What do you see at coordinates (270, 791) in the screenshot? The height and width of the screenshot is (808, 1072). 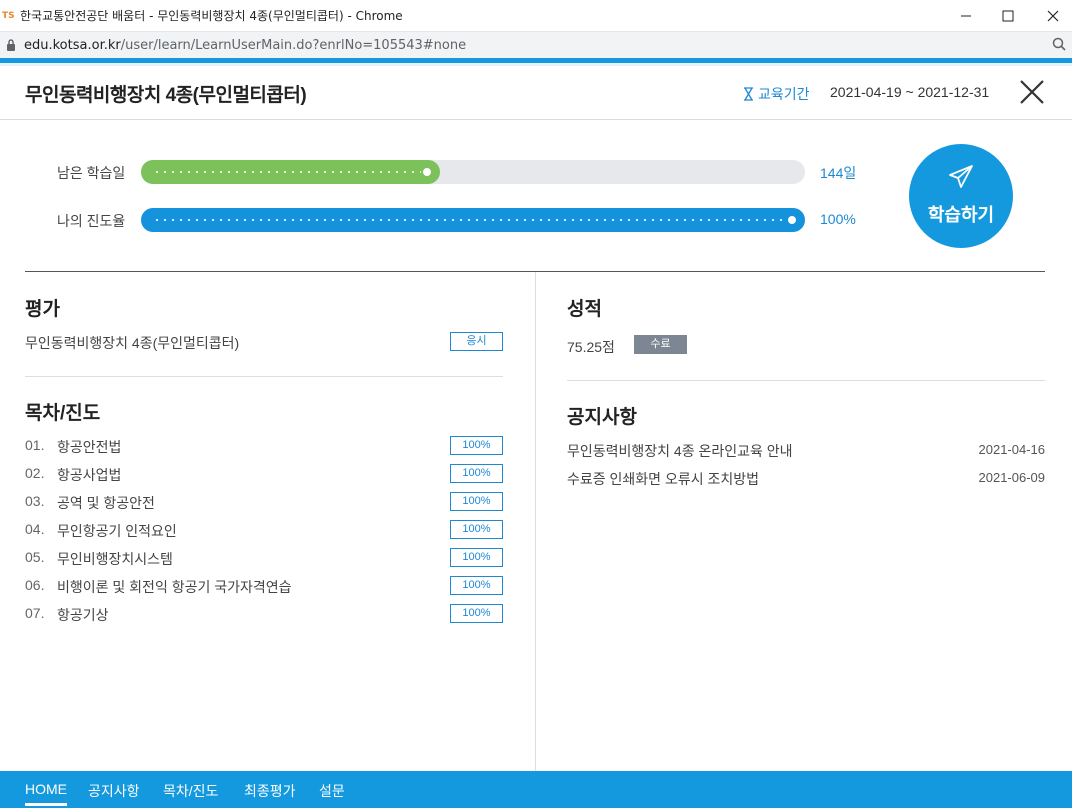 I see `nav-final-exam: 최종평가` at bounding box center [270, 791].